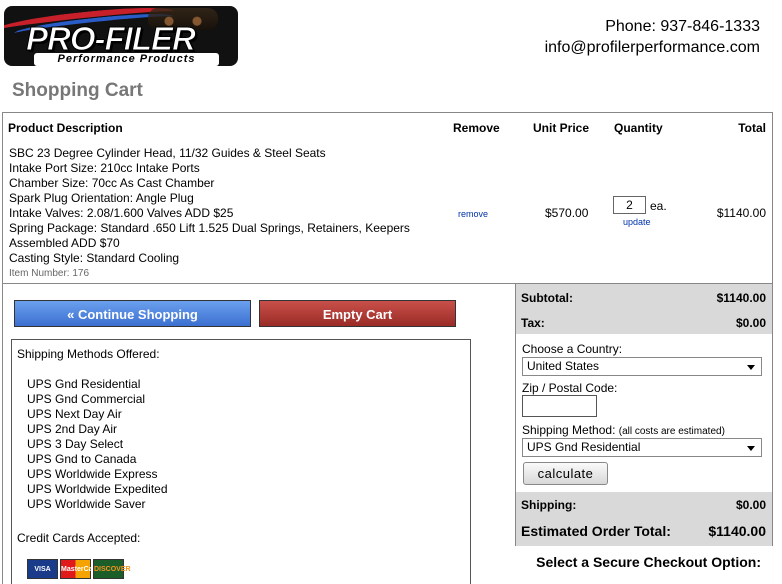  Describe the element at coordinates (737, 531) in the screenshot. I see `estimated-total-value: $1140.00` at that location.